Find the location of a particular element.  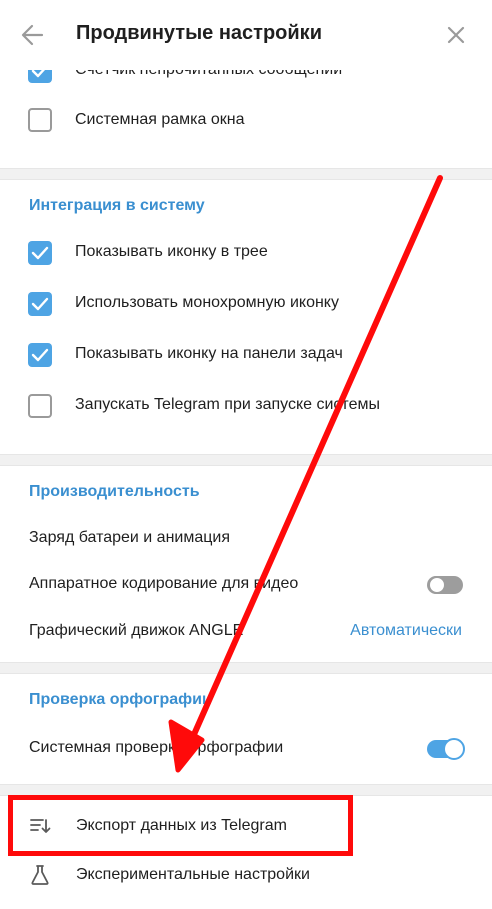

back-button is located at coordinates (33, 35).